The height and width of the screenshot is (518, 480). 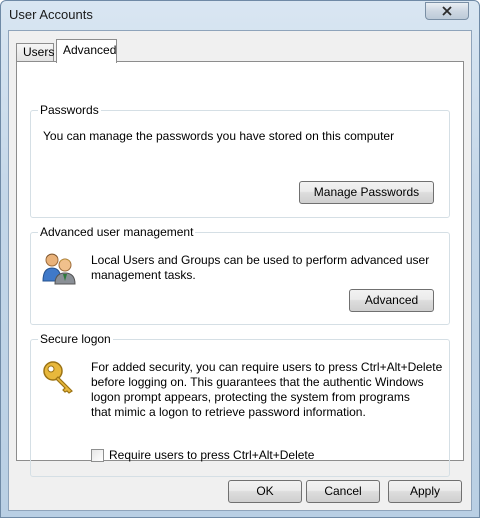 I want to click on window-title: User Accounts, so click(x=51, y=14).